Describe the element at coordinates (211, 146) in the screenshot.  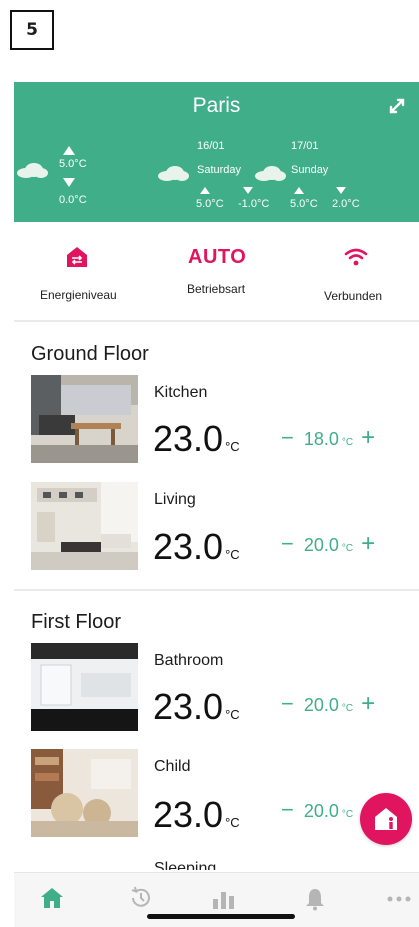
I see `forecast-date: 16/01` at that location.